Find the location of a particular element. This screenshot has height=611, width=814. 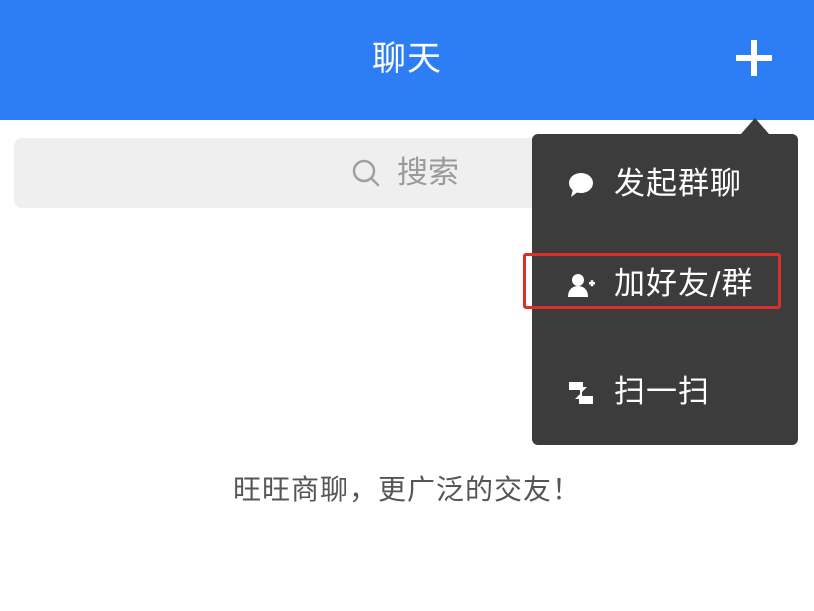

menu-caret is located at coordinates (755, 126).